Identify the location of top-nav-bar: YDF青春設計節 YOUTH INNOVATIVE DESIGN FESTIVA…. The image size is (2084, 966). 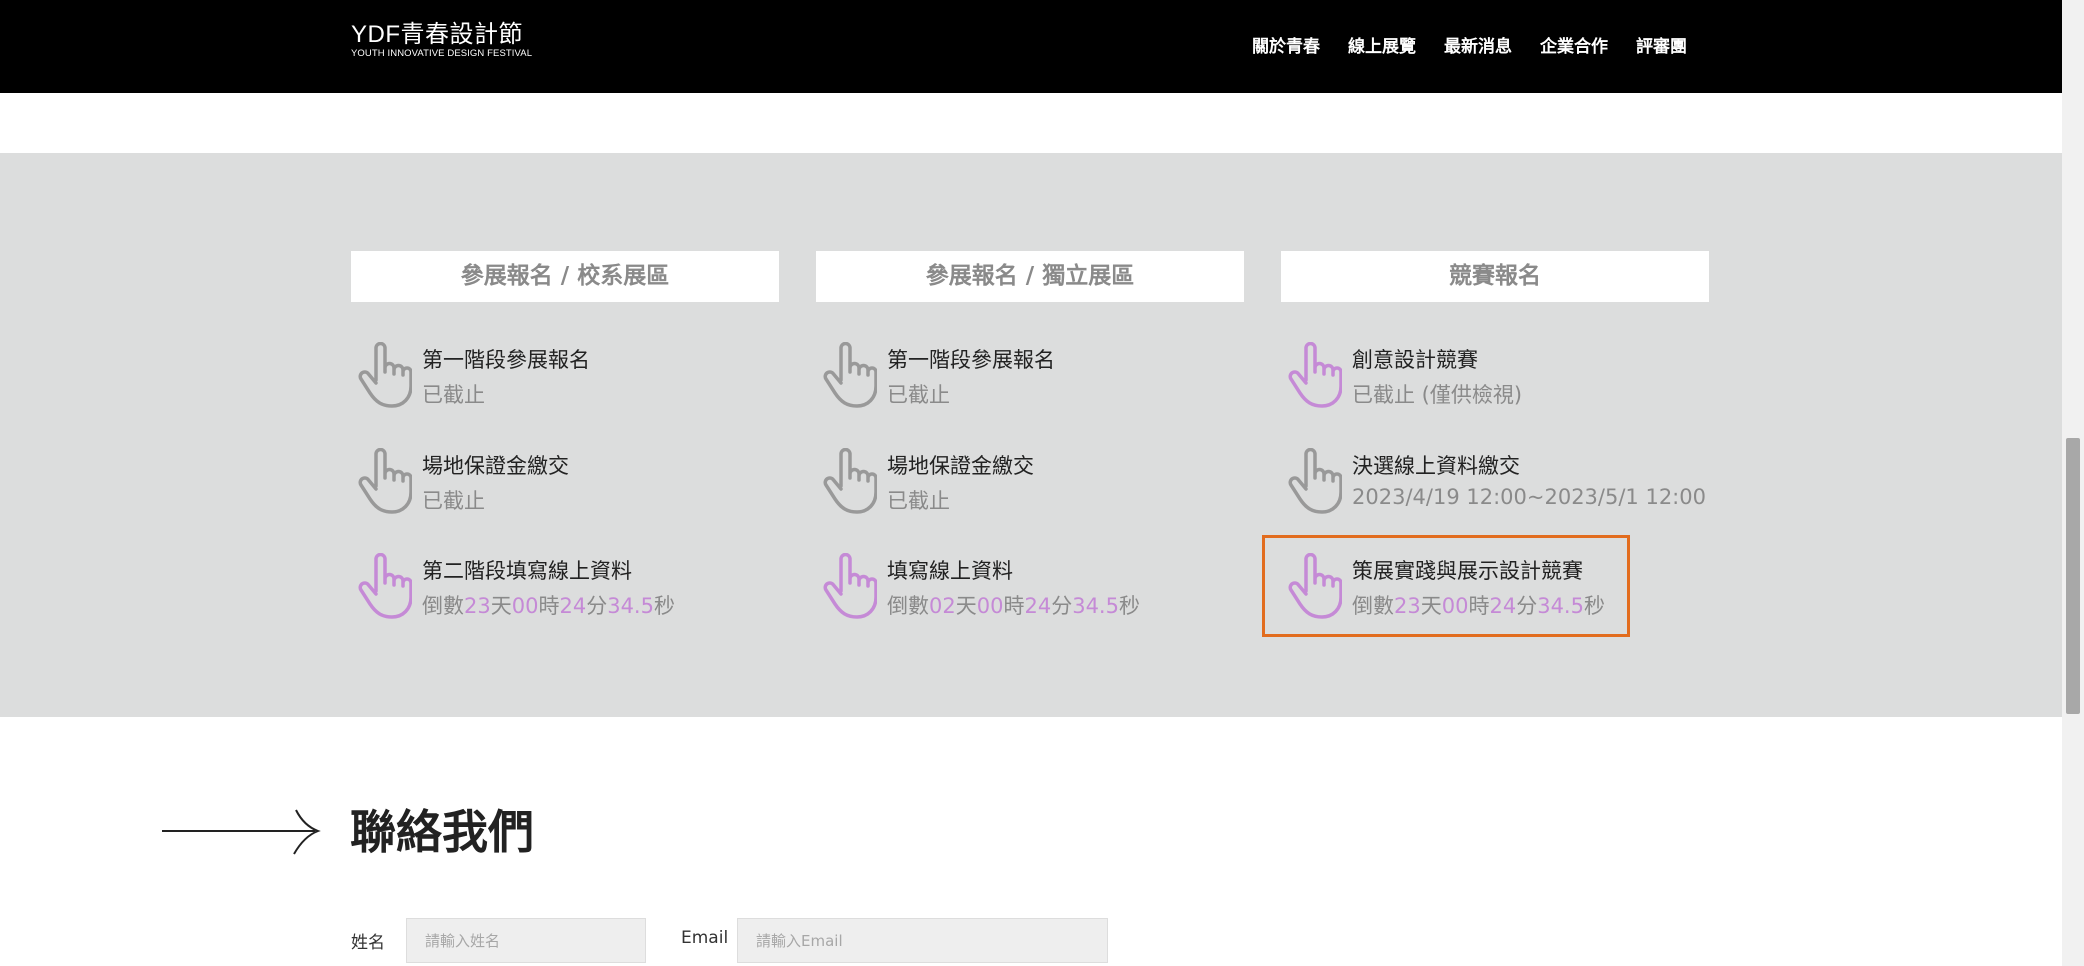
(1031, 46).